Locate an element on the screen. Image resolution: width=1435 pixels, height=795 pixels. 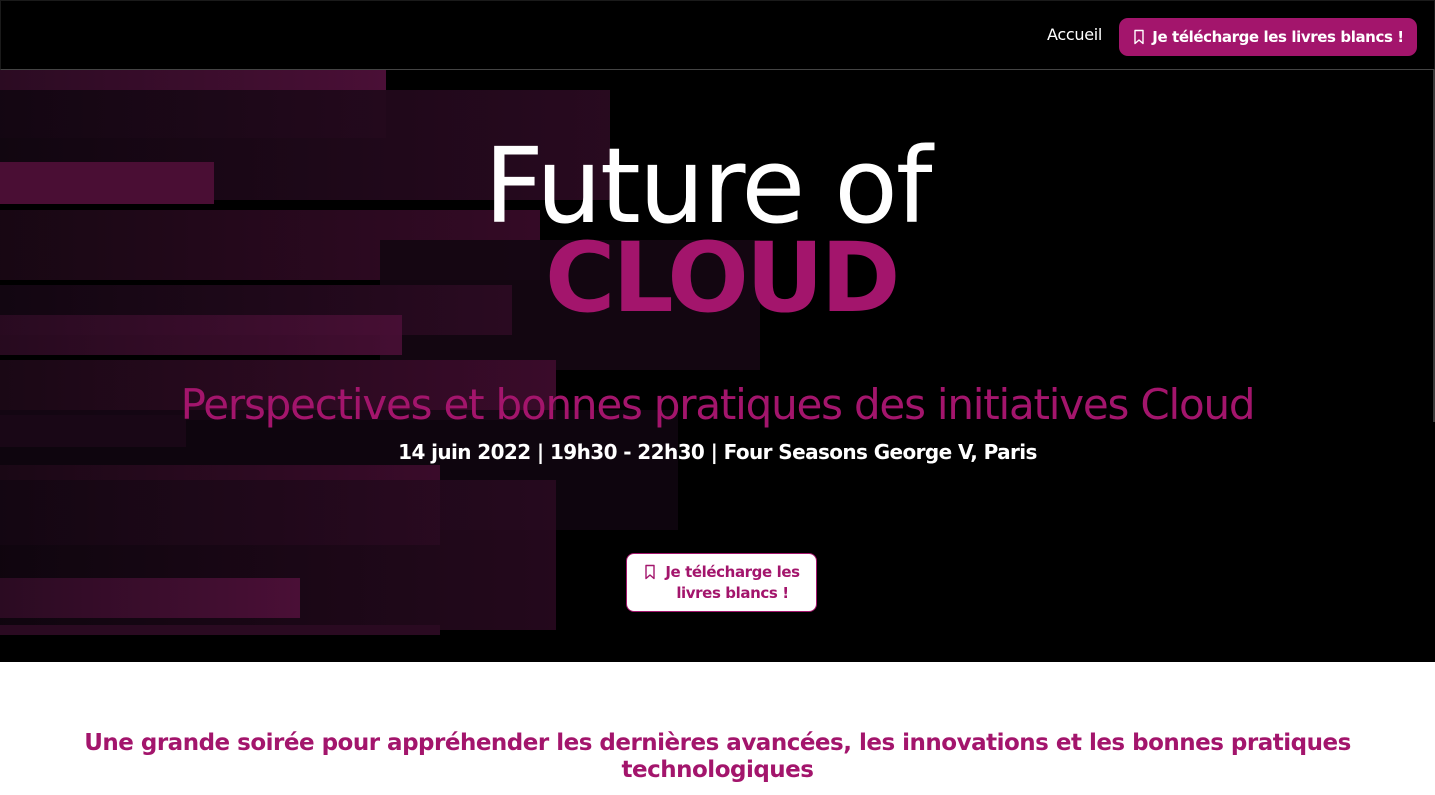
download-button-label: Je télécharge les livres blancs ! is located at coordinates (1278, 37).